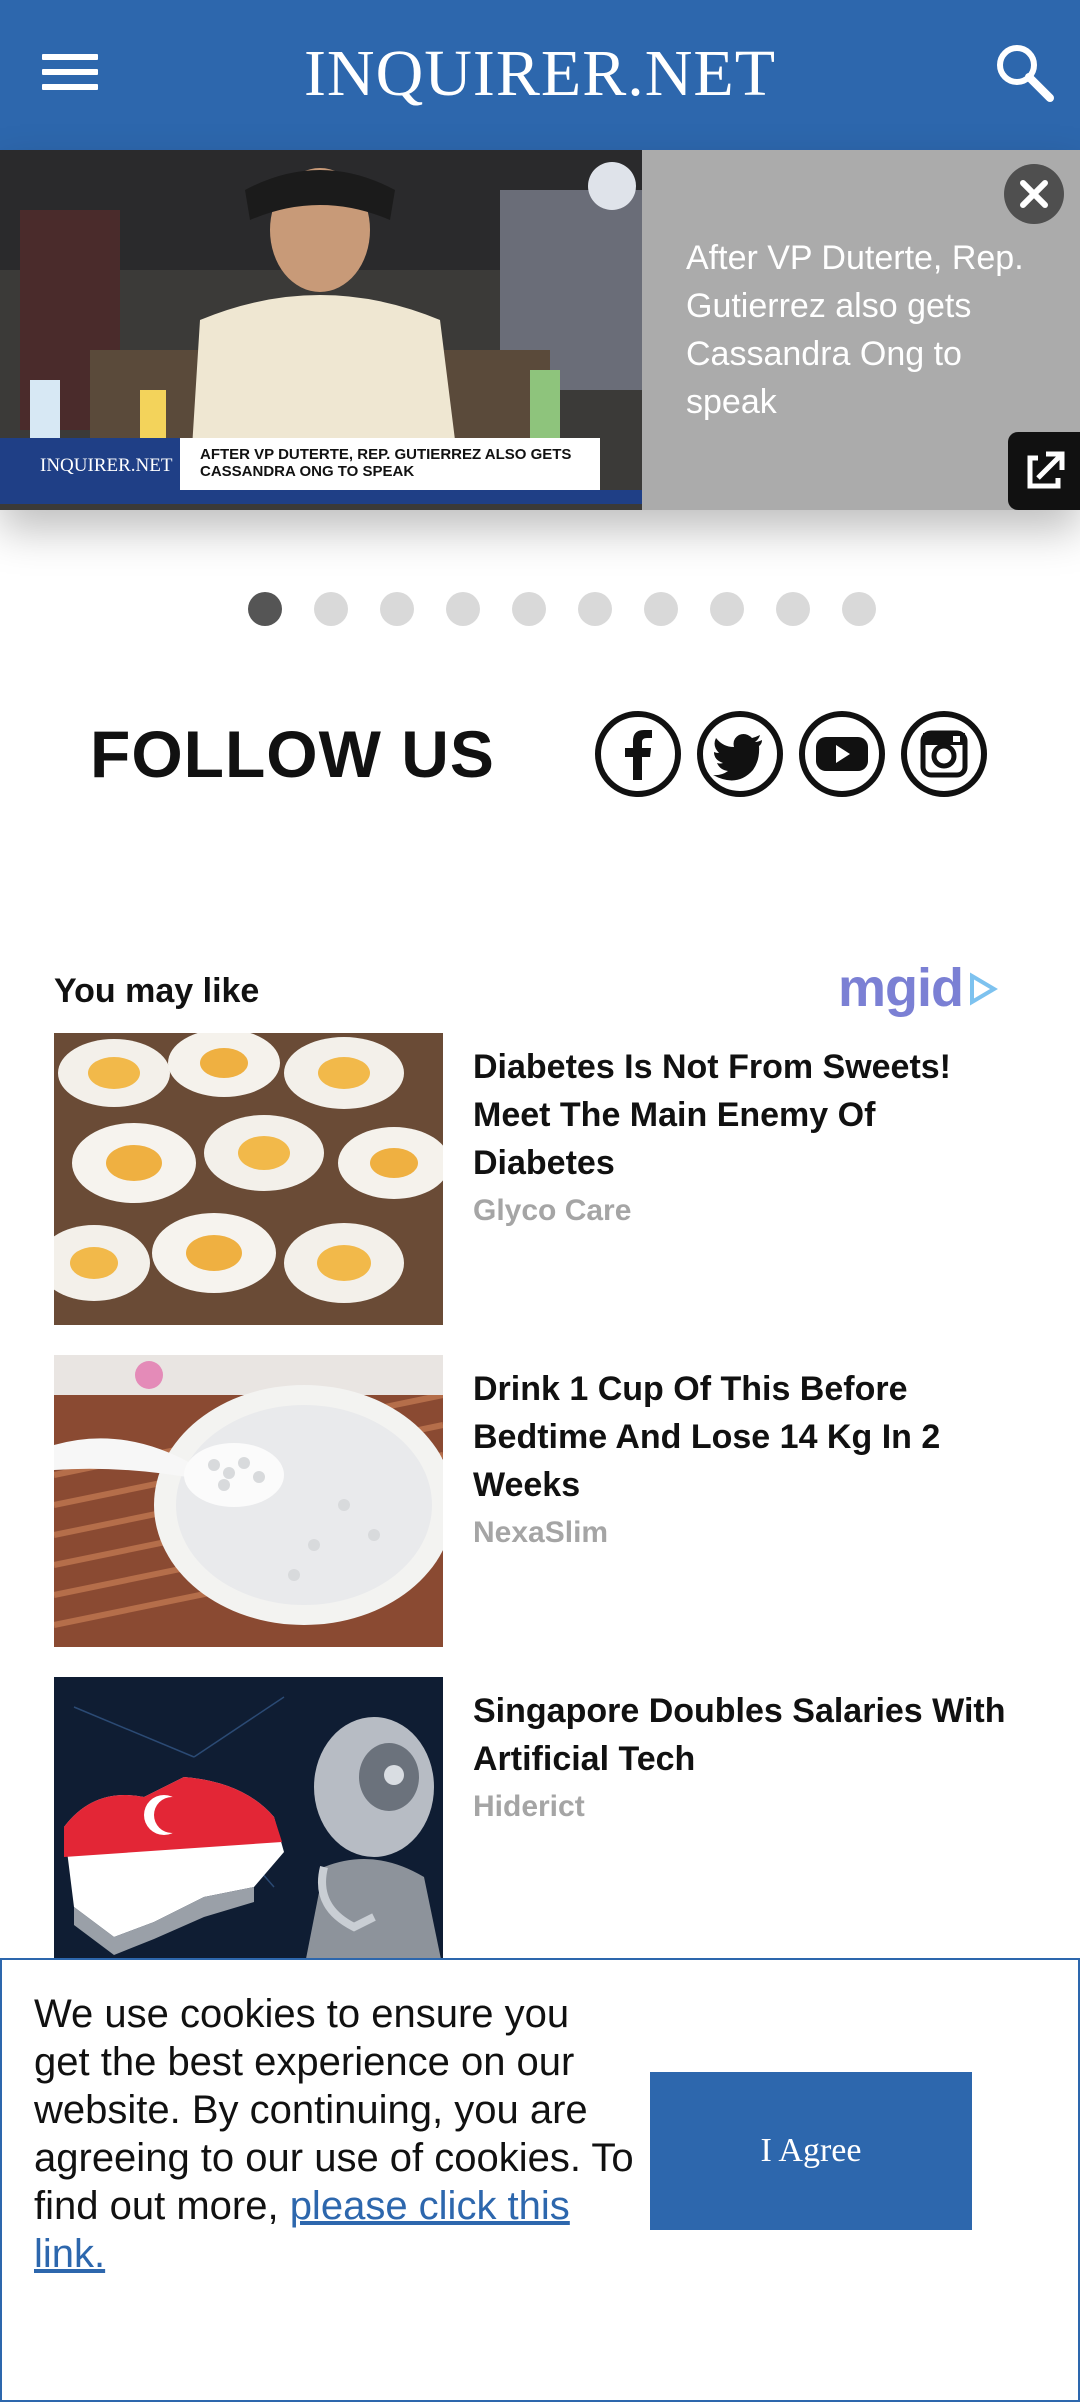  What do you see at coordinates (529, 1806) in the screenshot?
I see `recommendation-source: Hiderict` at bounding box center [529, 1806].